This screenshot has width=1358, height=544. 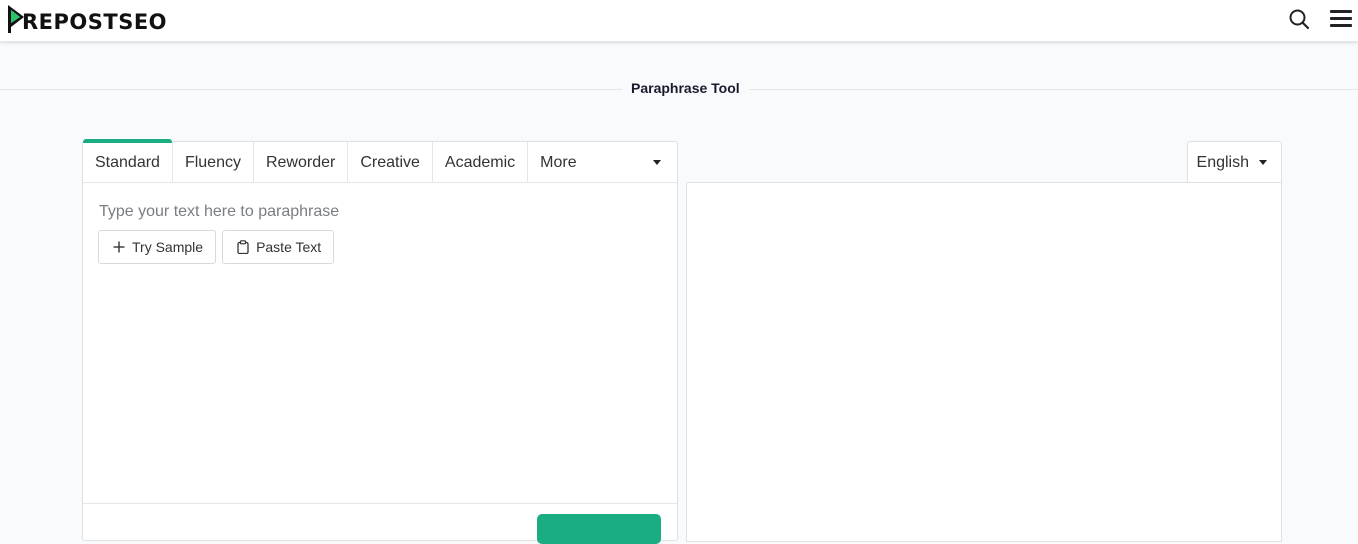 I want to click on paste-text-label: Paste Text, so click(x=289, y=247).